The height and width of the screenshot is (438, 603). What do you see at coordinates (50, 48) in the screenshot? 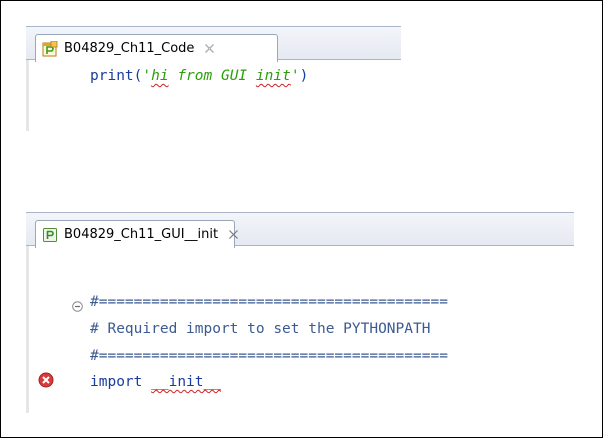
I see `python-file-icon` at bounding box center [50, 48].